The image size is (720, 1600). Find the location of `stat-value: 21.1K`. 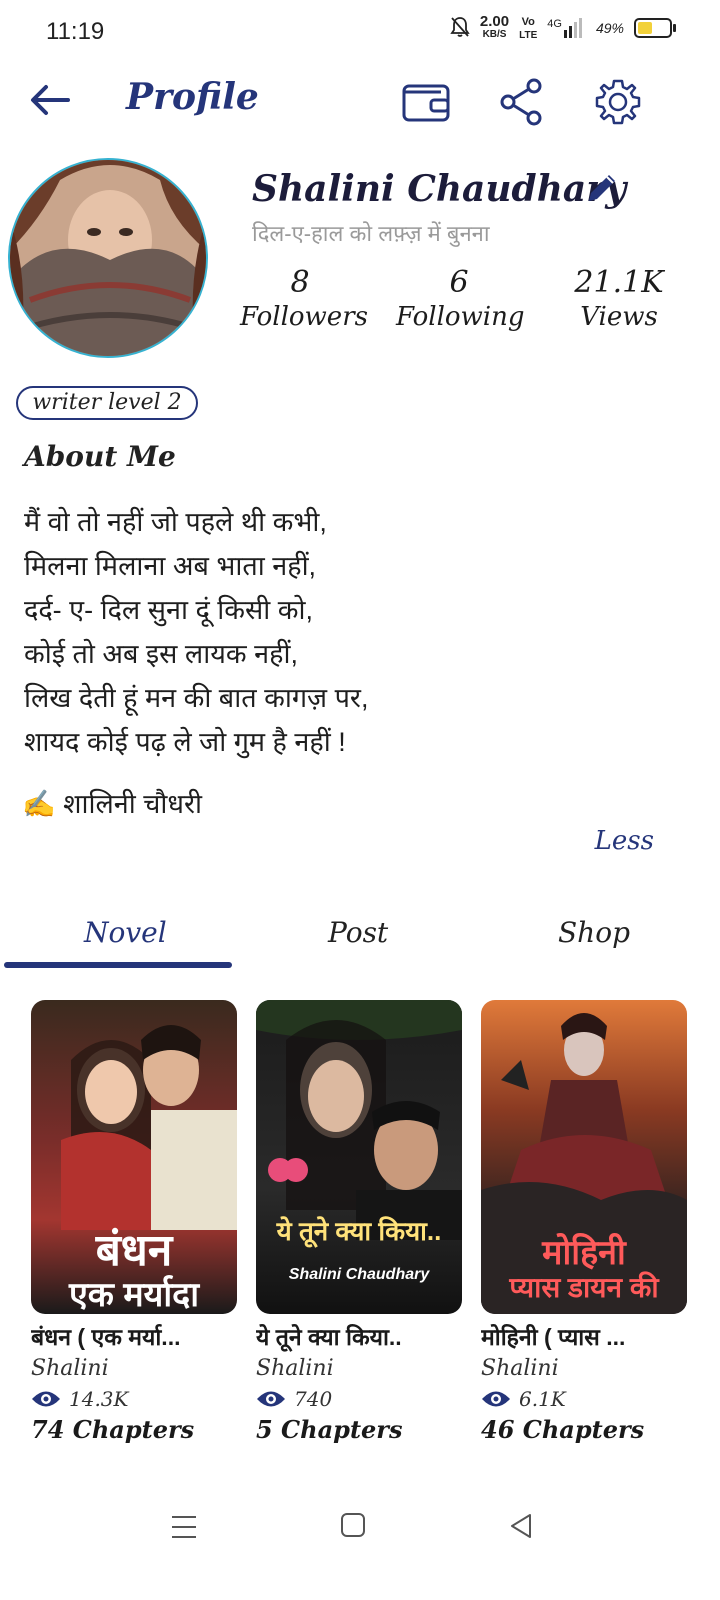

stat-value: 21.1K is located at coordinates (619, 282).